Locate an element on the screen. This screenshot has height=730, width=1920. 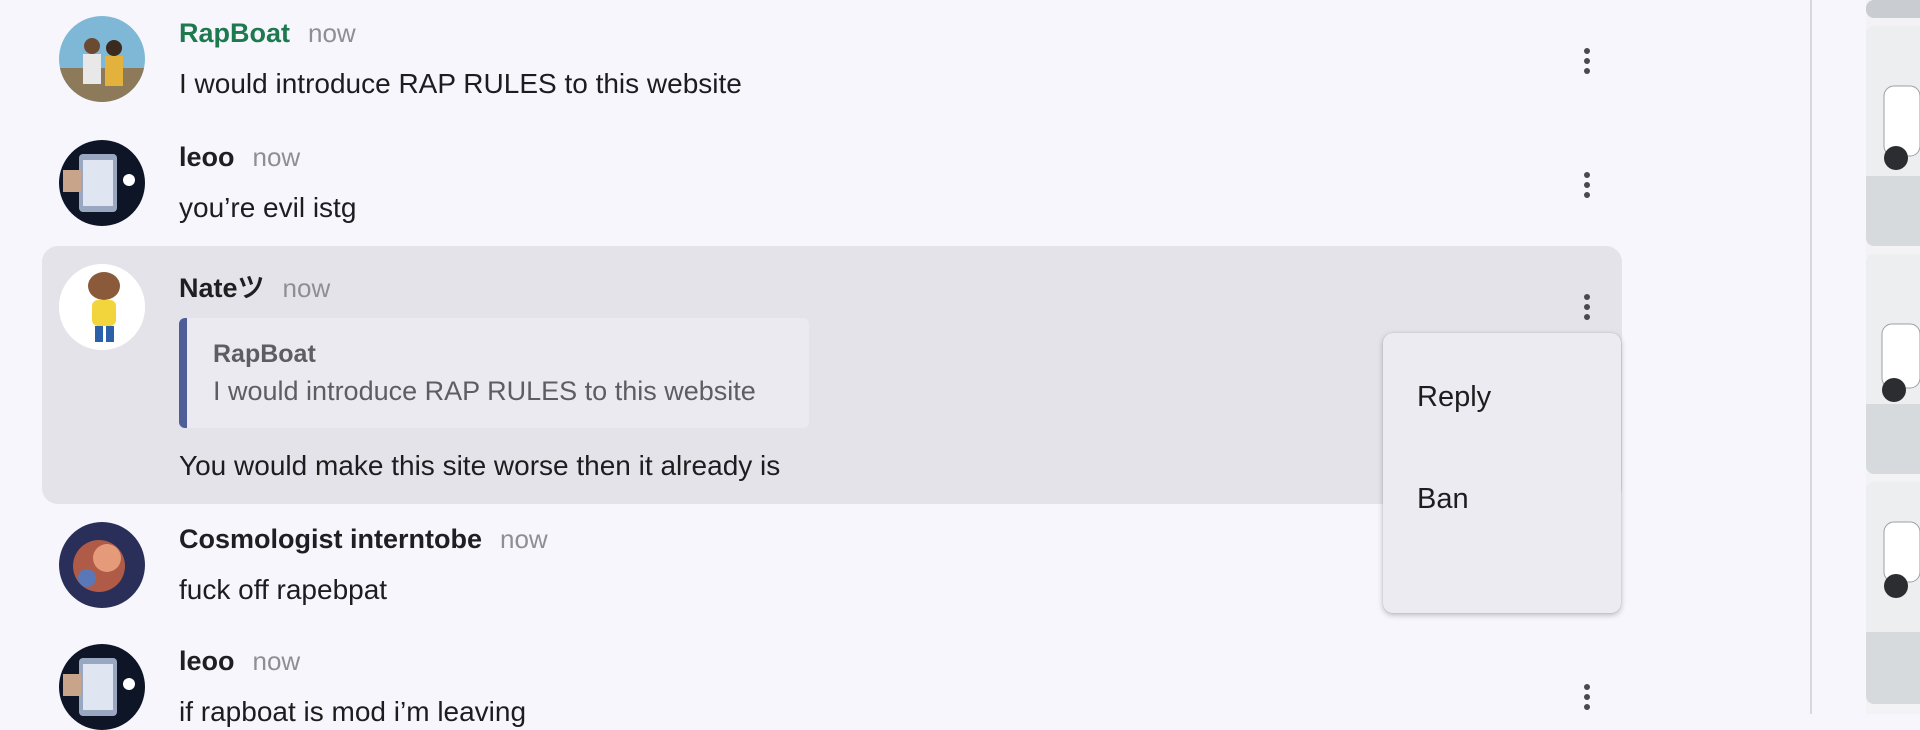
message-text: if rapboat is mod i’m leaving is located at coordinates (353, 711).